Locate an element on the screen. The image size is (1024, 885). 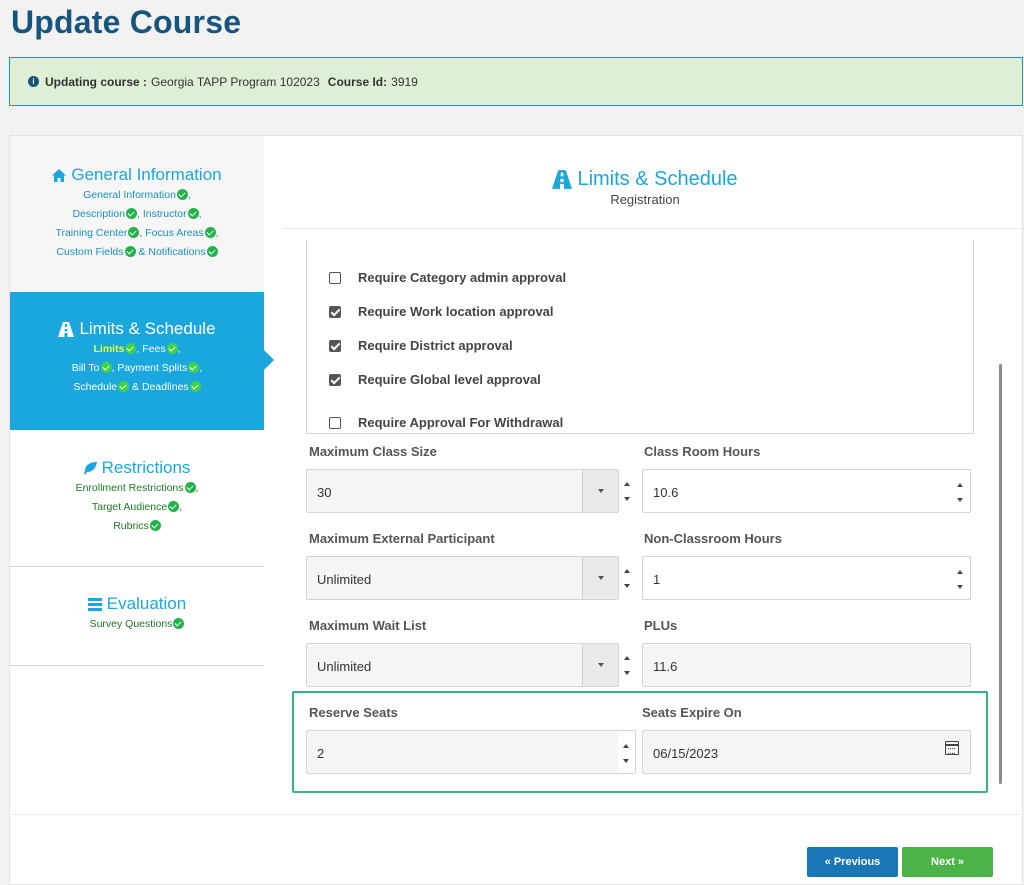
max-wait-list-select: Unlimited is located at coordinates (462, 665).